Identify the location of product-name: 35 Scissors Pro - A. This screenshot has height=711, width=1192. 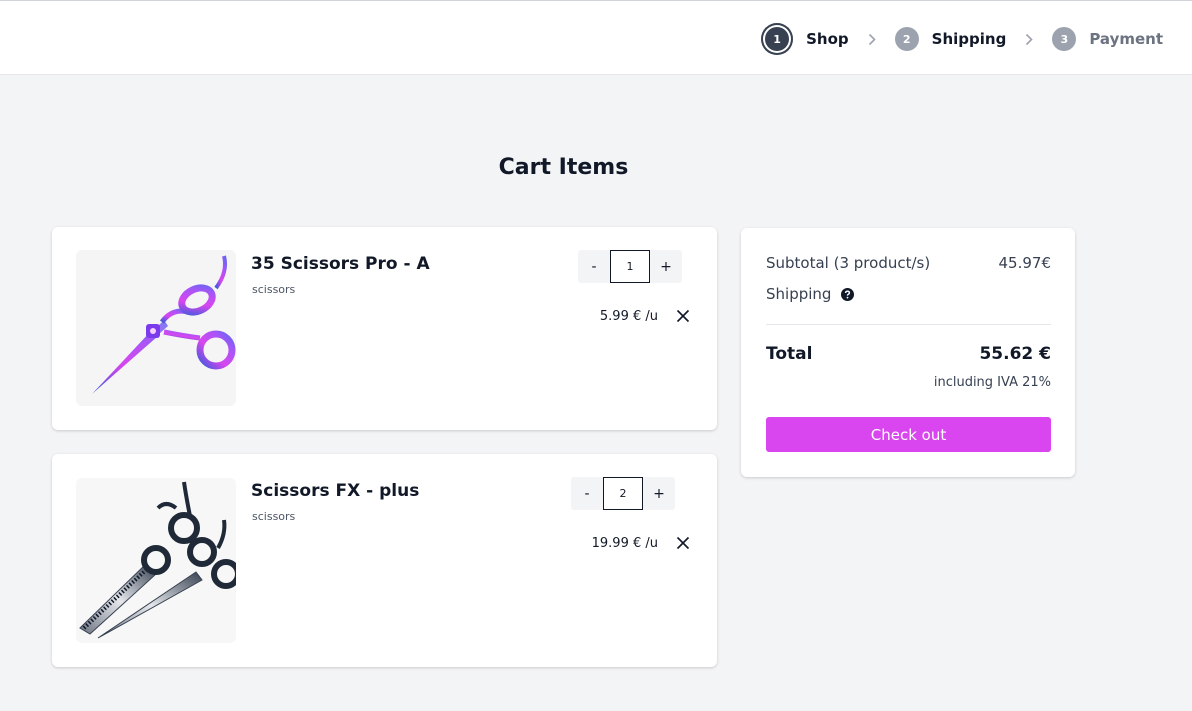
(340, 264).